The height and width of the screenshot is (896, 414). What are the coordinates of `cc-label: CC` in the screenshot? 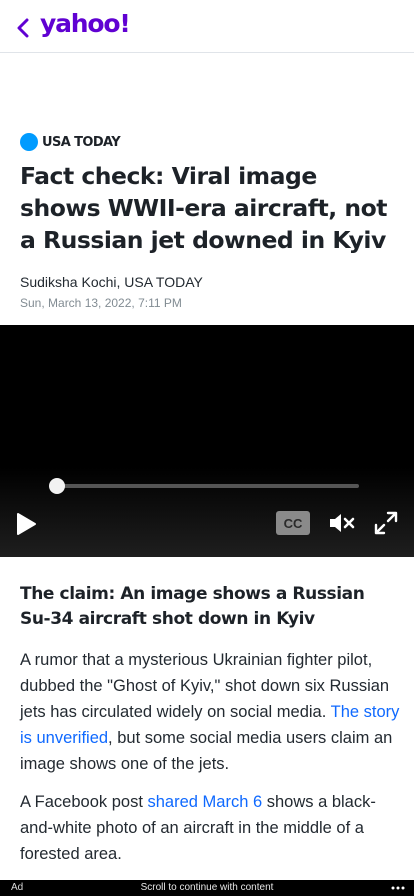 It's located at (293, 523).